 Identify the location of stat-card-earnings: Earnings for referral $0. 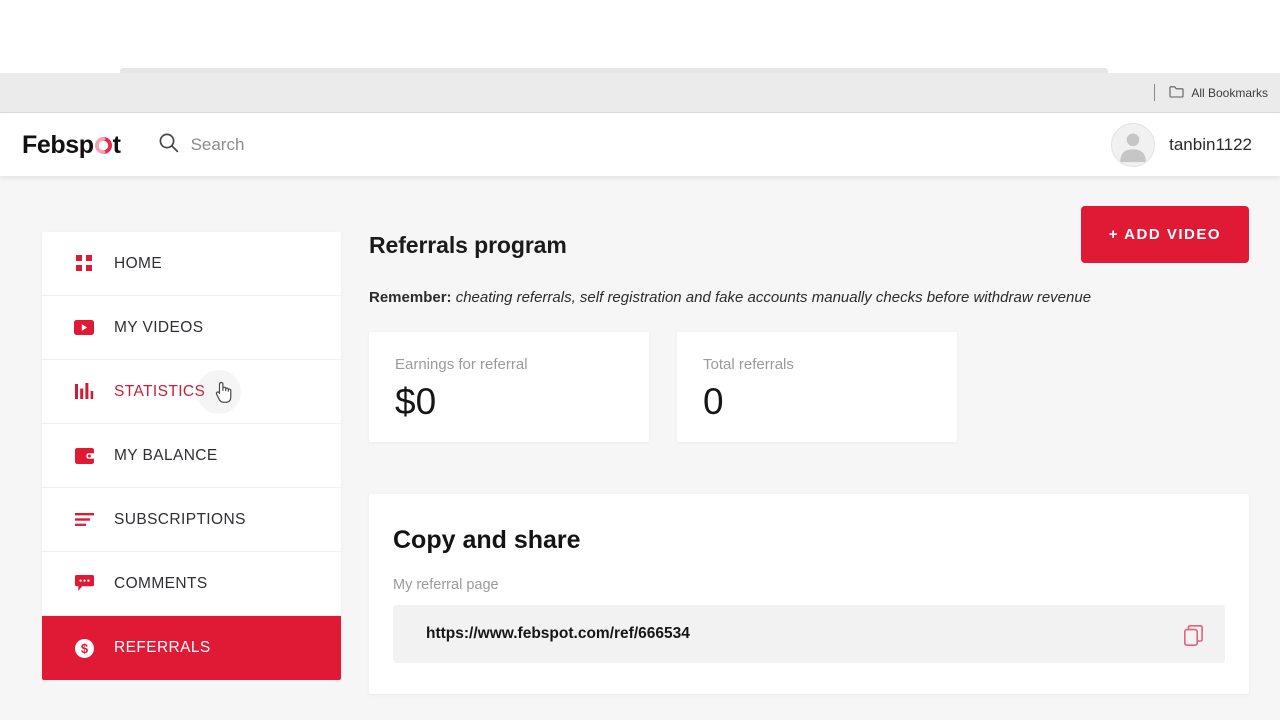
(509, 386).